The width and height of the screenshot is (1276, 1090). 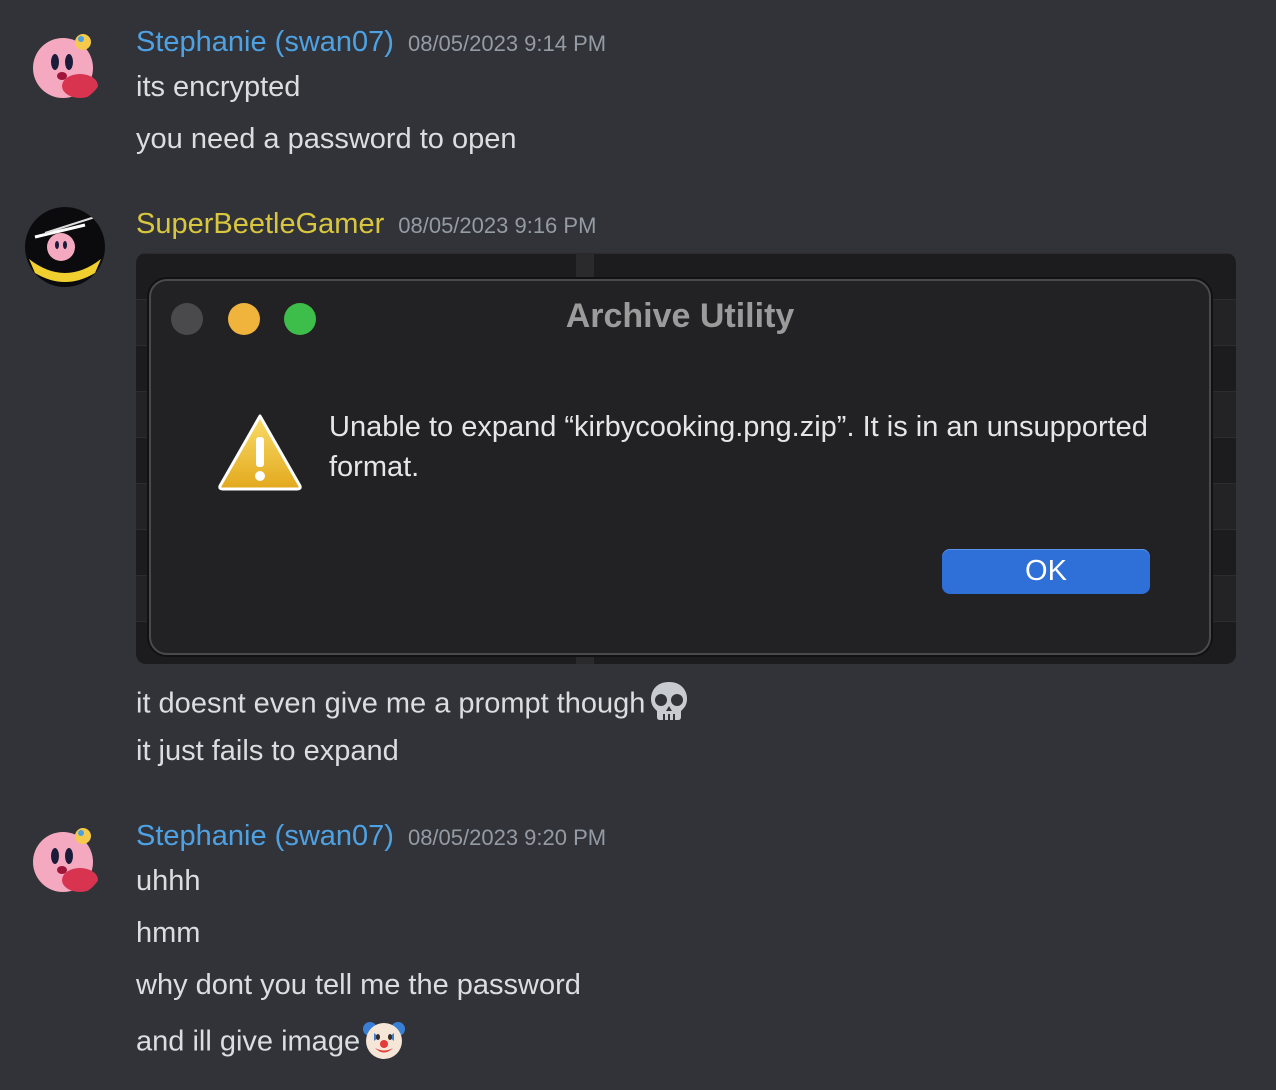 I want to click on warning-triangle-icon, so click(x=260, y=452).